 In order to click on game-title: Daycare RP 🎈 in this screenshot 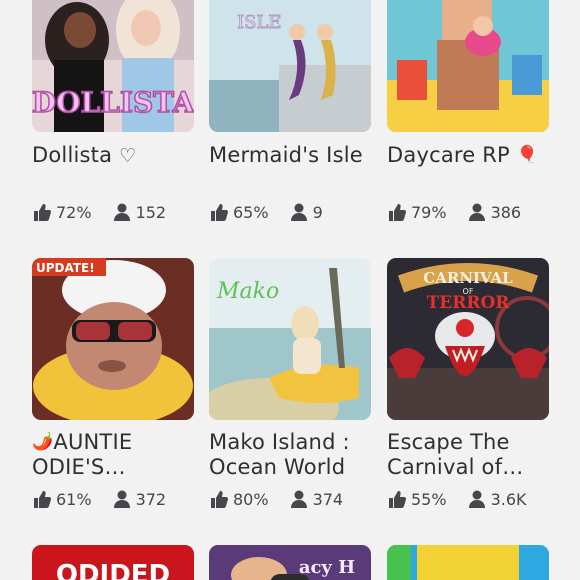, I will do `click(472, 155)`.